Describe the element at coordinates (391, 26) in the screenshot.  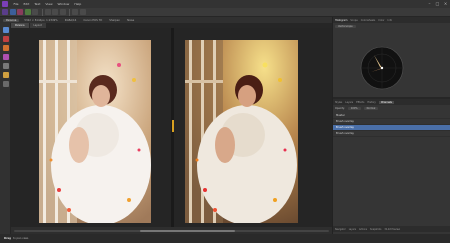
I see `scope-header: Vectorscope` at that location.